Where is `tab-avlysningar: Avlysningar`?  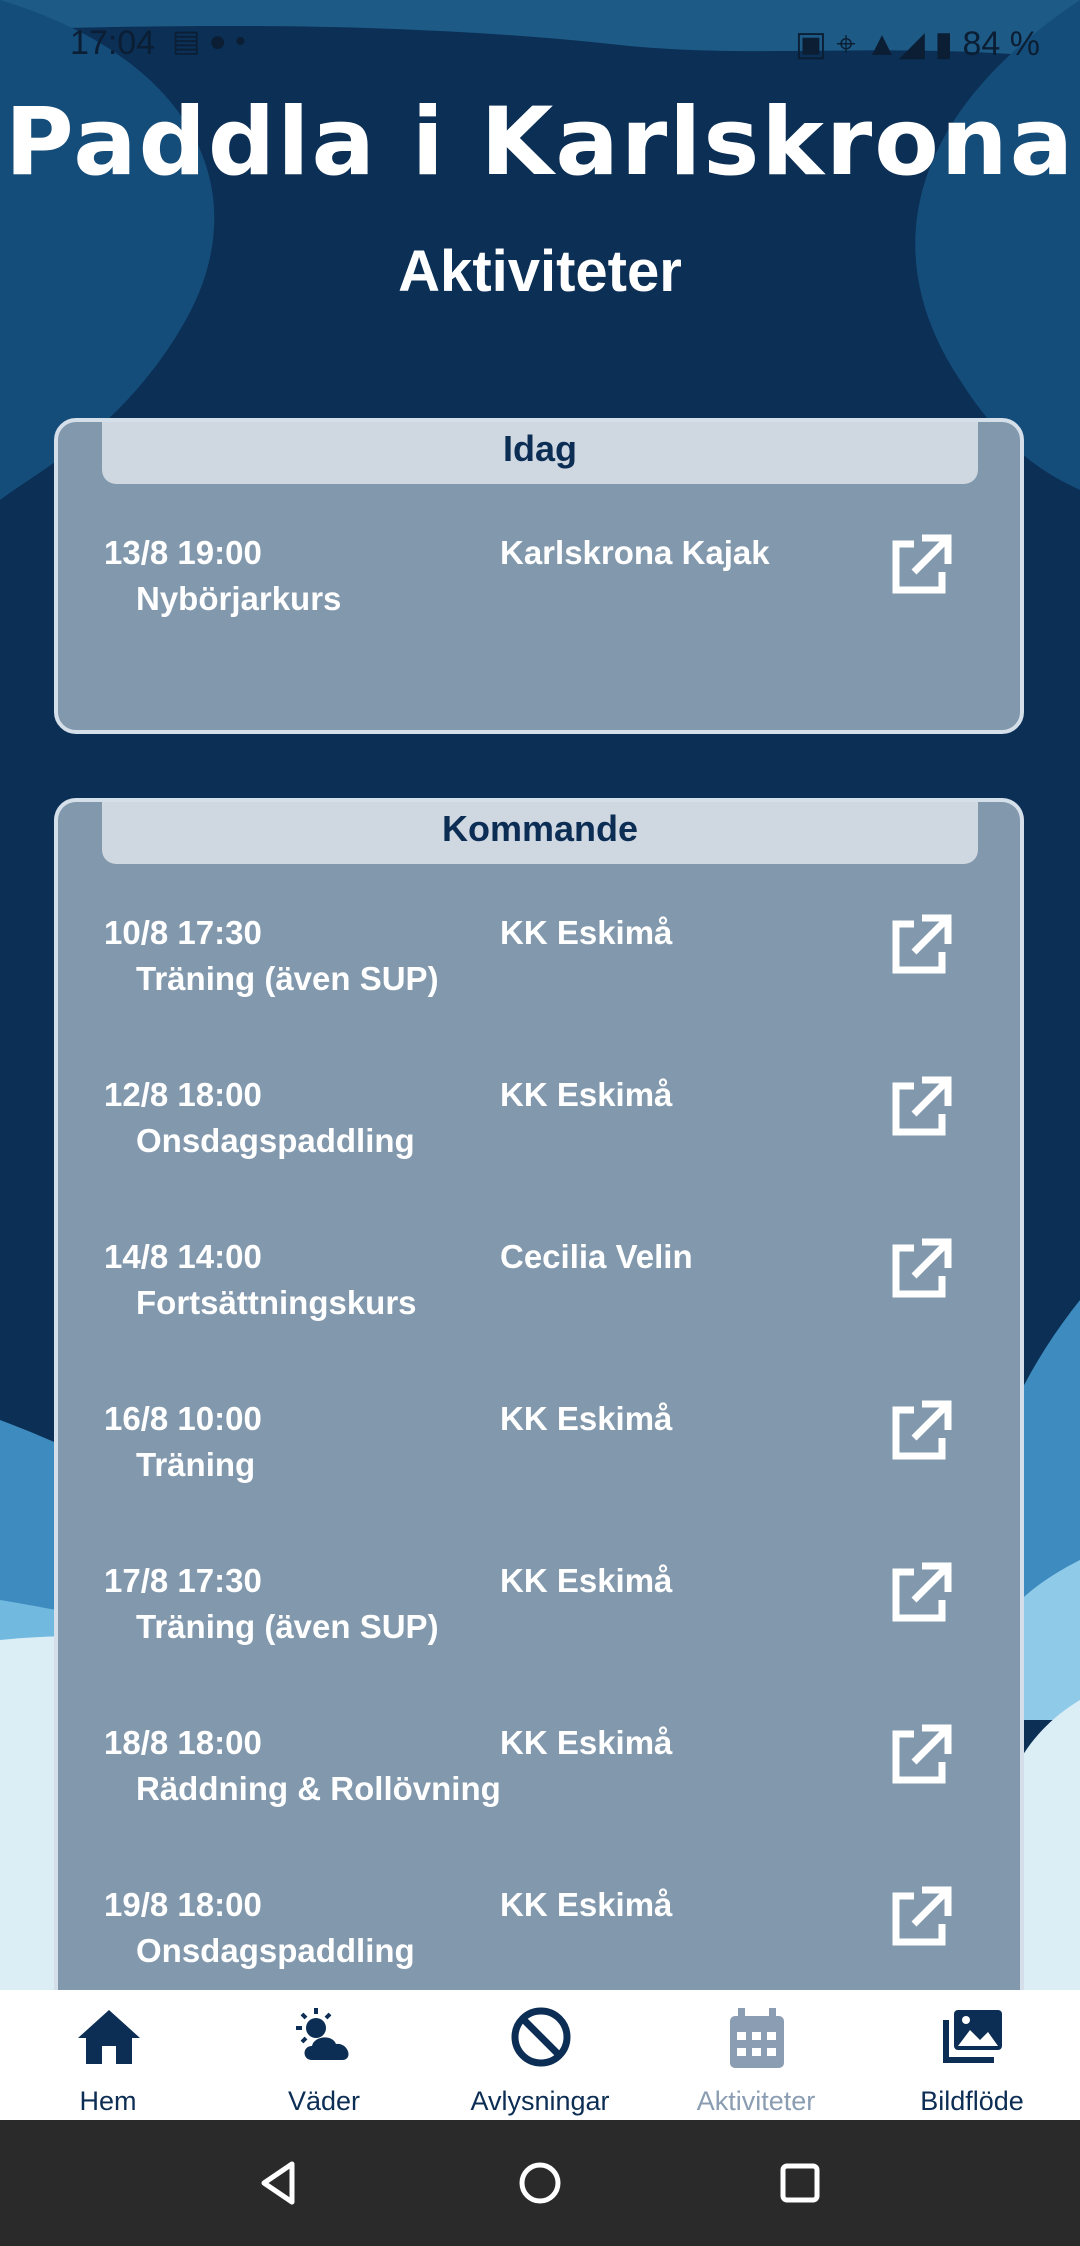
tab-avlysningar: Avlysningar is located at coordinates (540, 2055).